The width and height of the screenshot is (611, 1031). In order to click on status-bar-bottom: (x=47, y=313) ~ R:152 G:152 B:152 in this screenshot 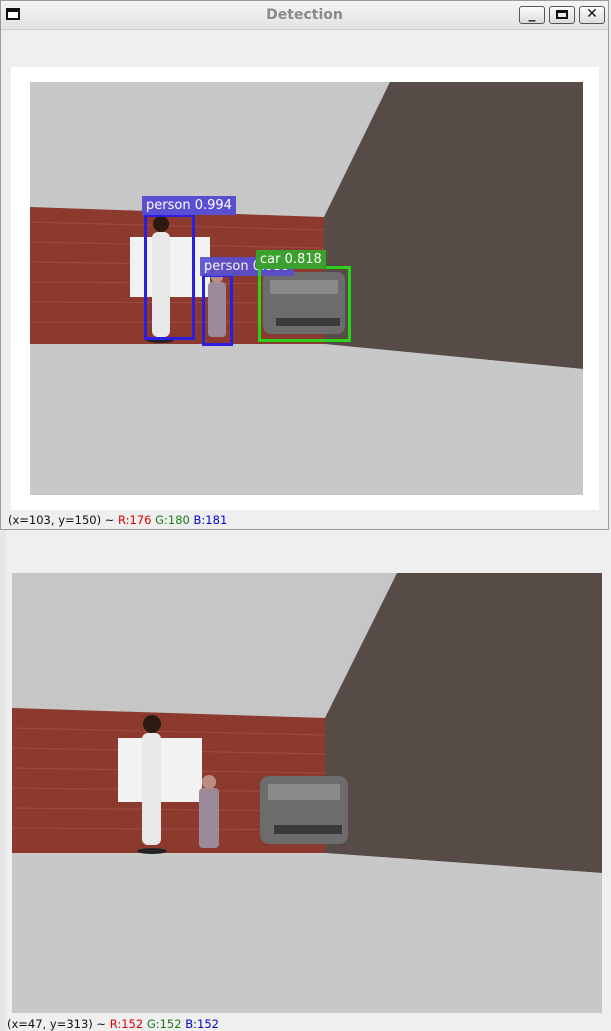, I will do `click(113, 1024)`.